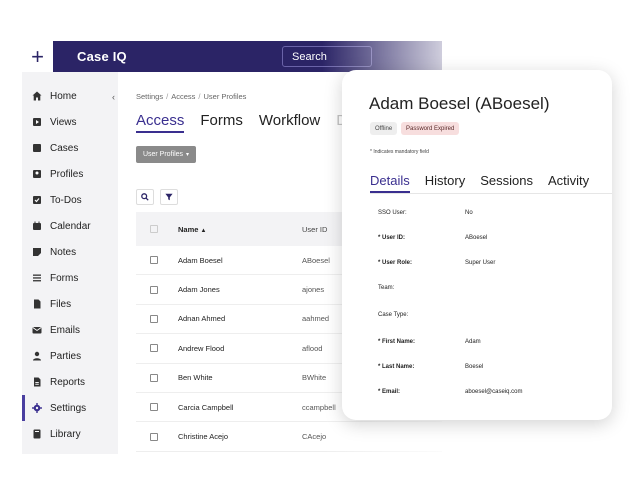 This screenshot has height=480, width=630. Describe the element at coordinates (149, 96) in the screenshot. I see `breadcrumb-settings: Settings` at that location.